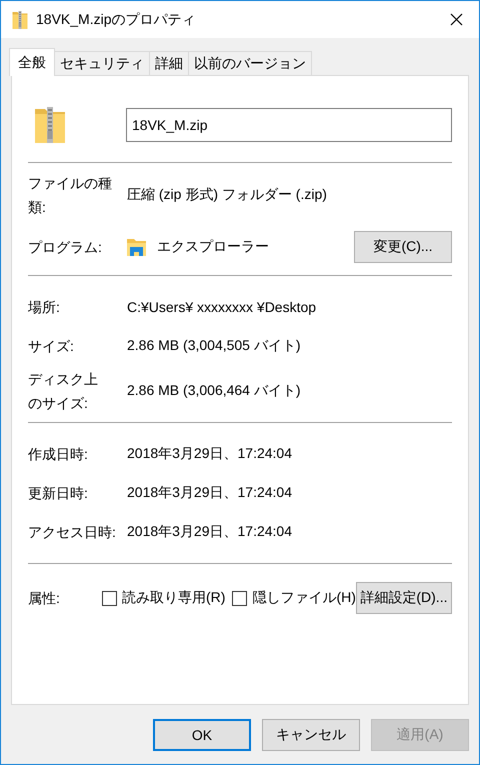 This screenshot has width=480, height=765. What do you see at coordinates (214, 346) in the screenshot?
I see `field-value: 2.86 MB (3,004,505 バイト)` at bounding box center [214, 346].